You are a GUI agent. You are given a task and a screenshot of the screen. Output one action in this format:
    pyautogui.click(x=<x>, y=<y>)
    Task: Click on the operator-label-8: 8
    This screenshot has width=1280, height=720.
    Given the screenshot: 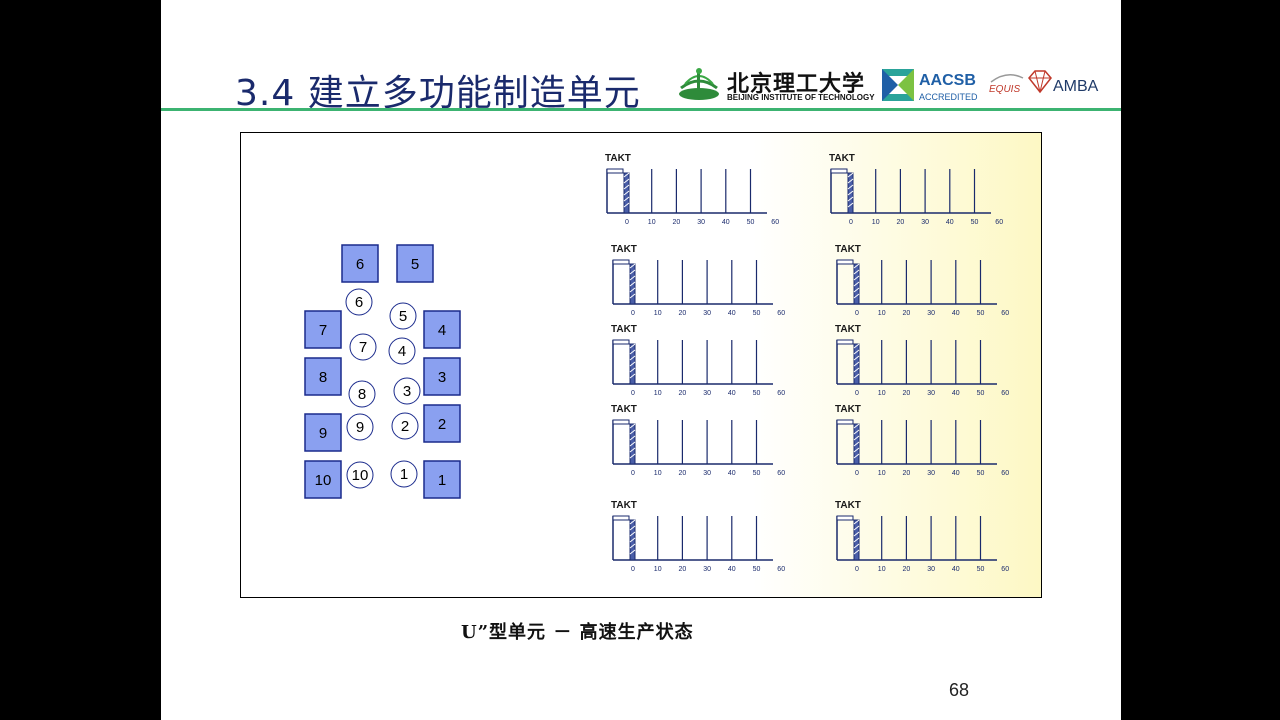 What is the action you would take?
    pyautogui.click(x=362, y=394)
    